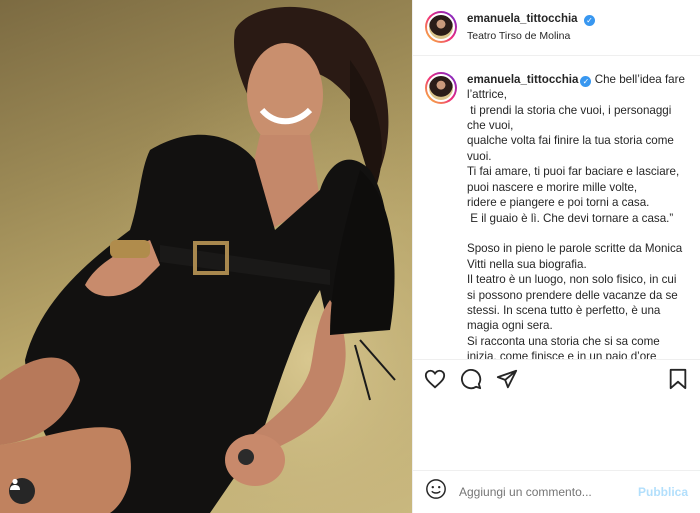 This screenshot has width=700, height=513. I want to click on avatar, so click(441, 27).